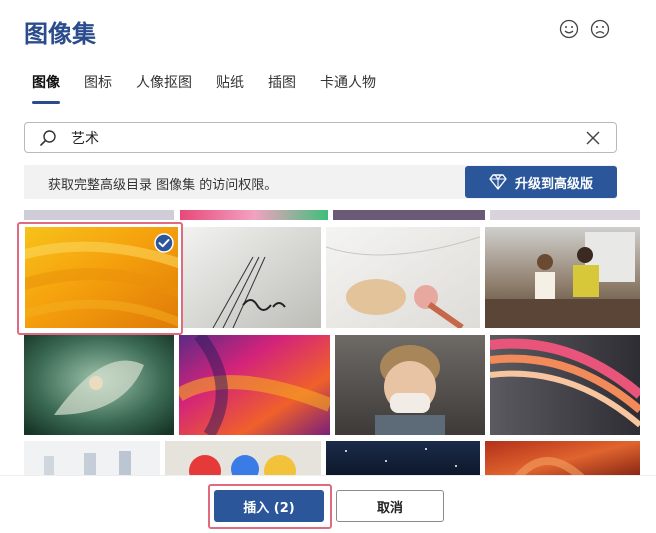  Describe the element at coordinates (269, 506) in the screenshot. I see `insert-button: 插入 (2)` at that location.